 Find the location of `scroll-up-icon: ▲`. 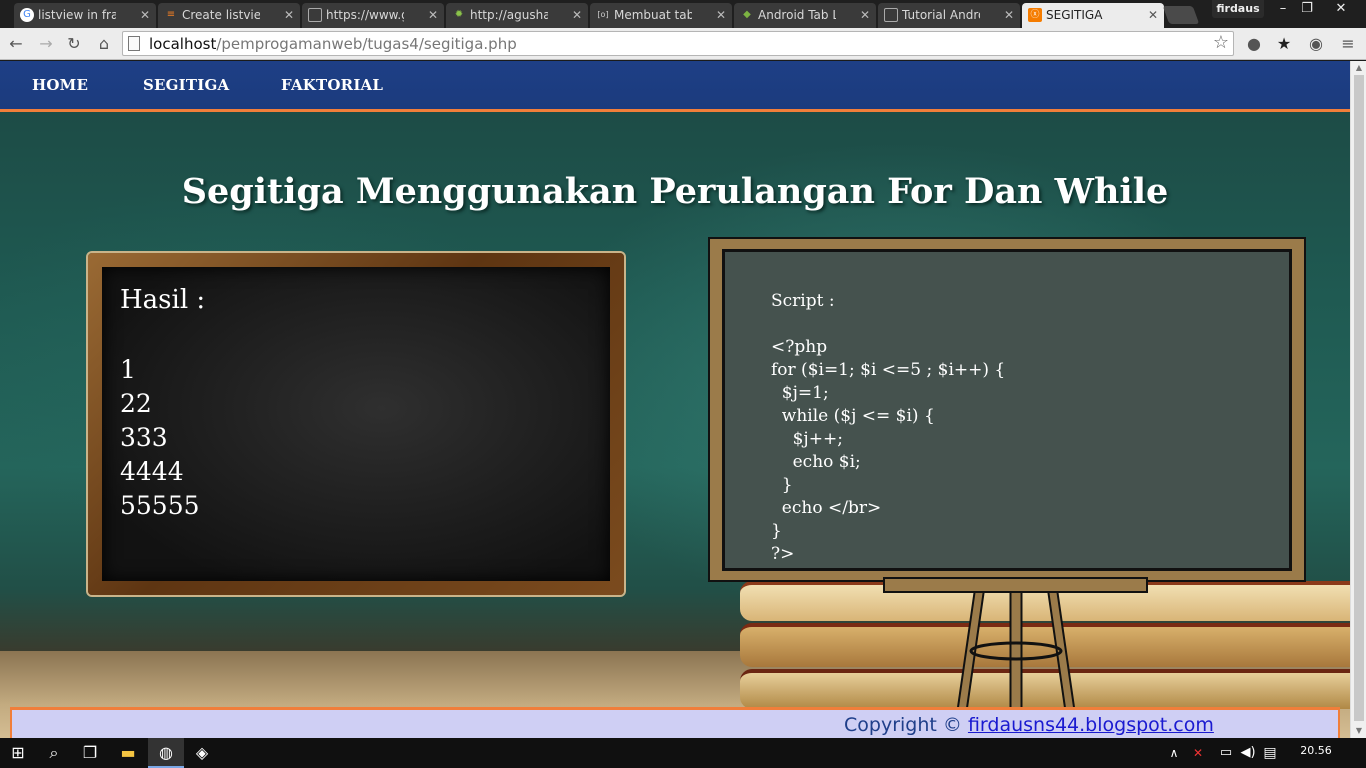

scroll-up-icon: ▲ is located at coordinates (1358, 68).